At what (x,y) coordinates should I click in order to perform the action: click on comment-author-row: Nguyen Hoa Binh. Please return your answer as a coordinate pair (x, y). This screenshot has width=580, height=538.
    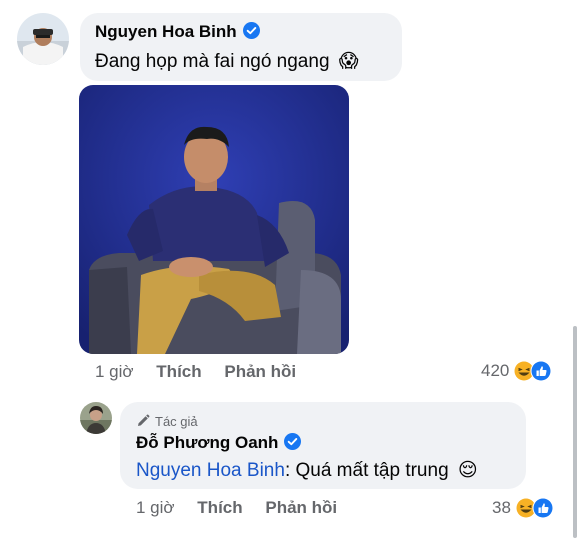
    Looking at the image, I should click on (177, 33).